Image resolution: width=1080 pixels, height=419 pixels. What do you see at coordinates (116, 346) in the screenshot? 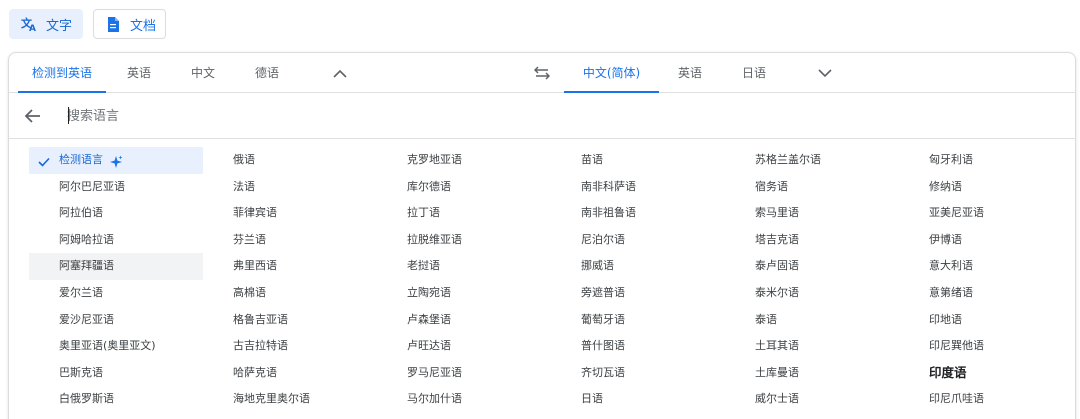
I see `language-item: 奥里亚语(奥里亚文)` at bounding box center [116, 346].